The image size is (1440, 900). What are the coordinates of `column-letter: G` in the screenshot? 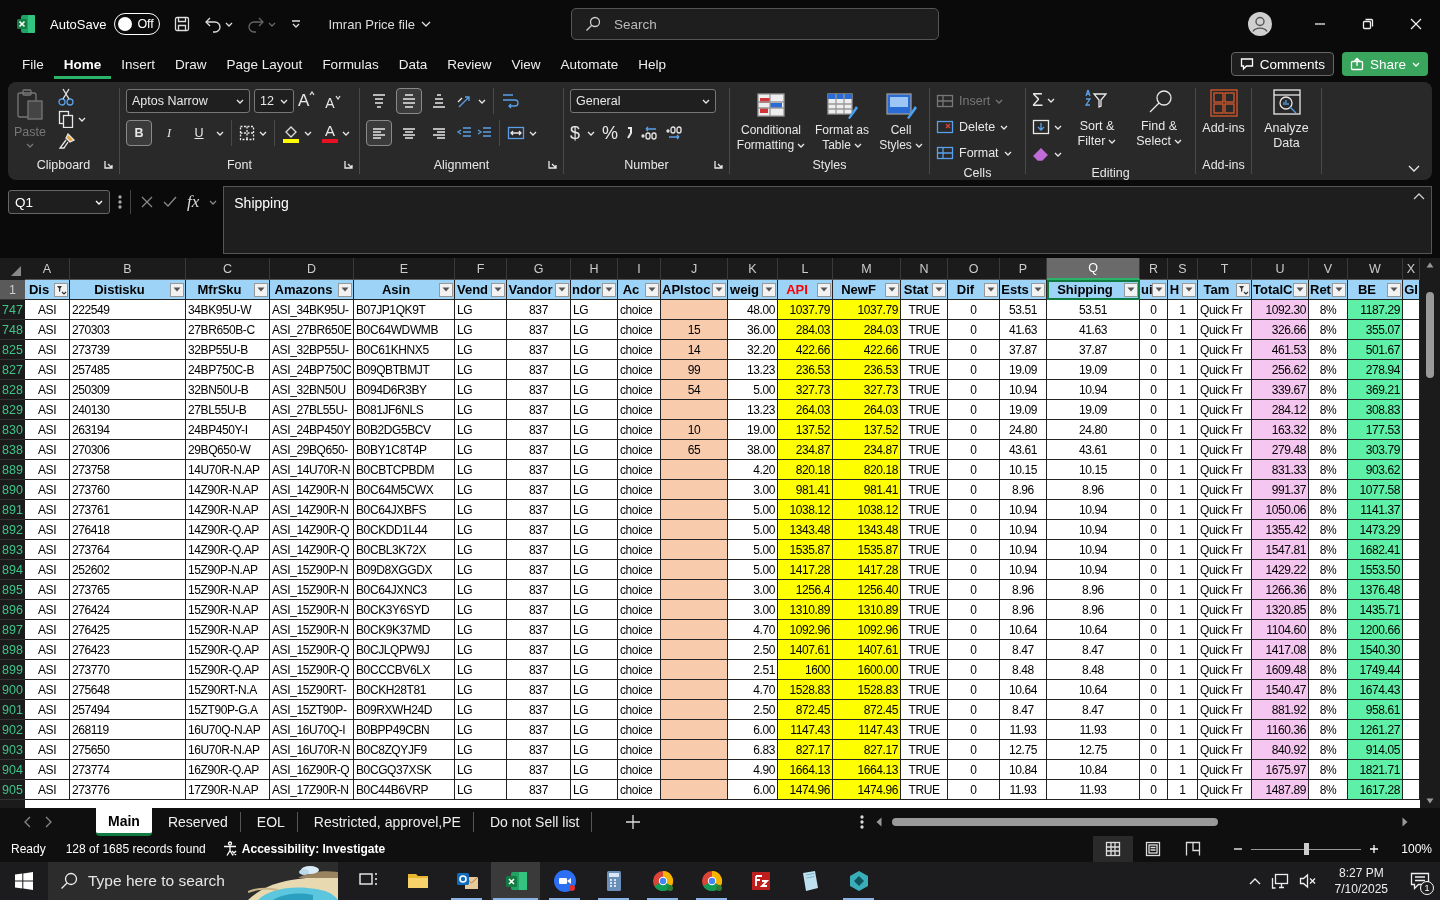 It's located at (539, 269).